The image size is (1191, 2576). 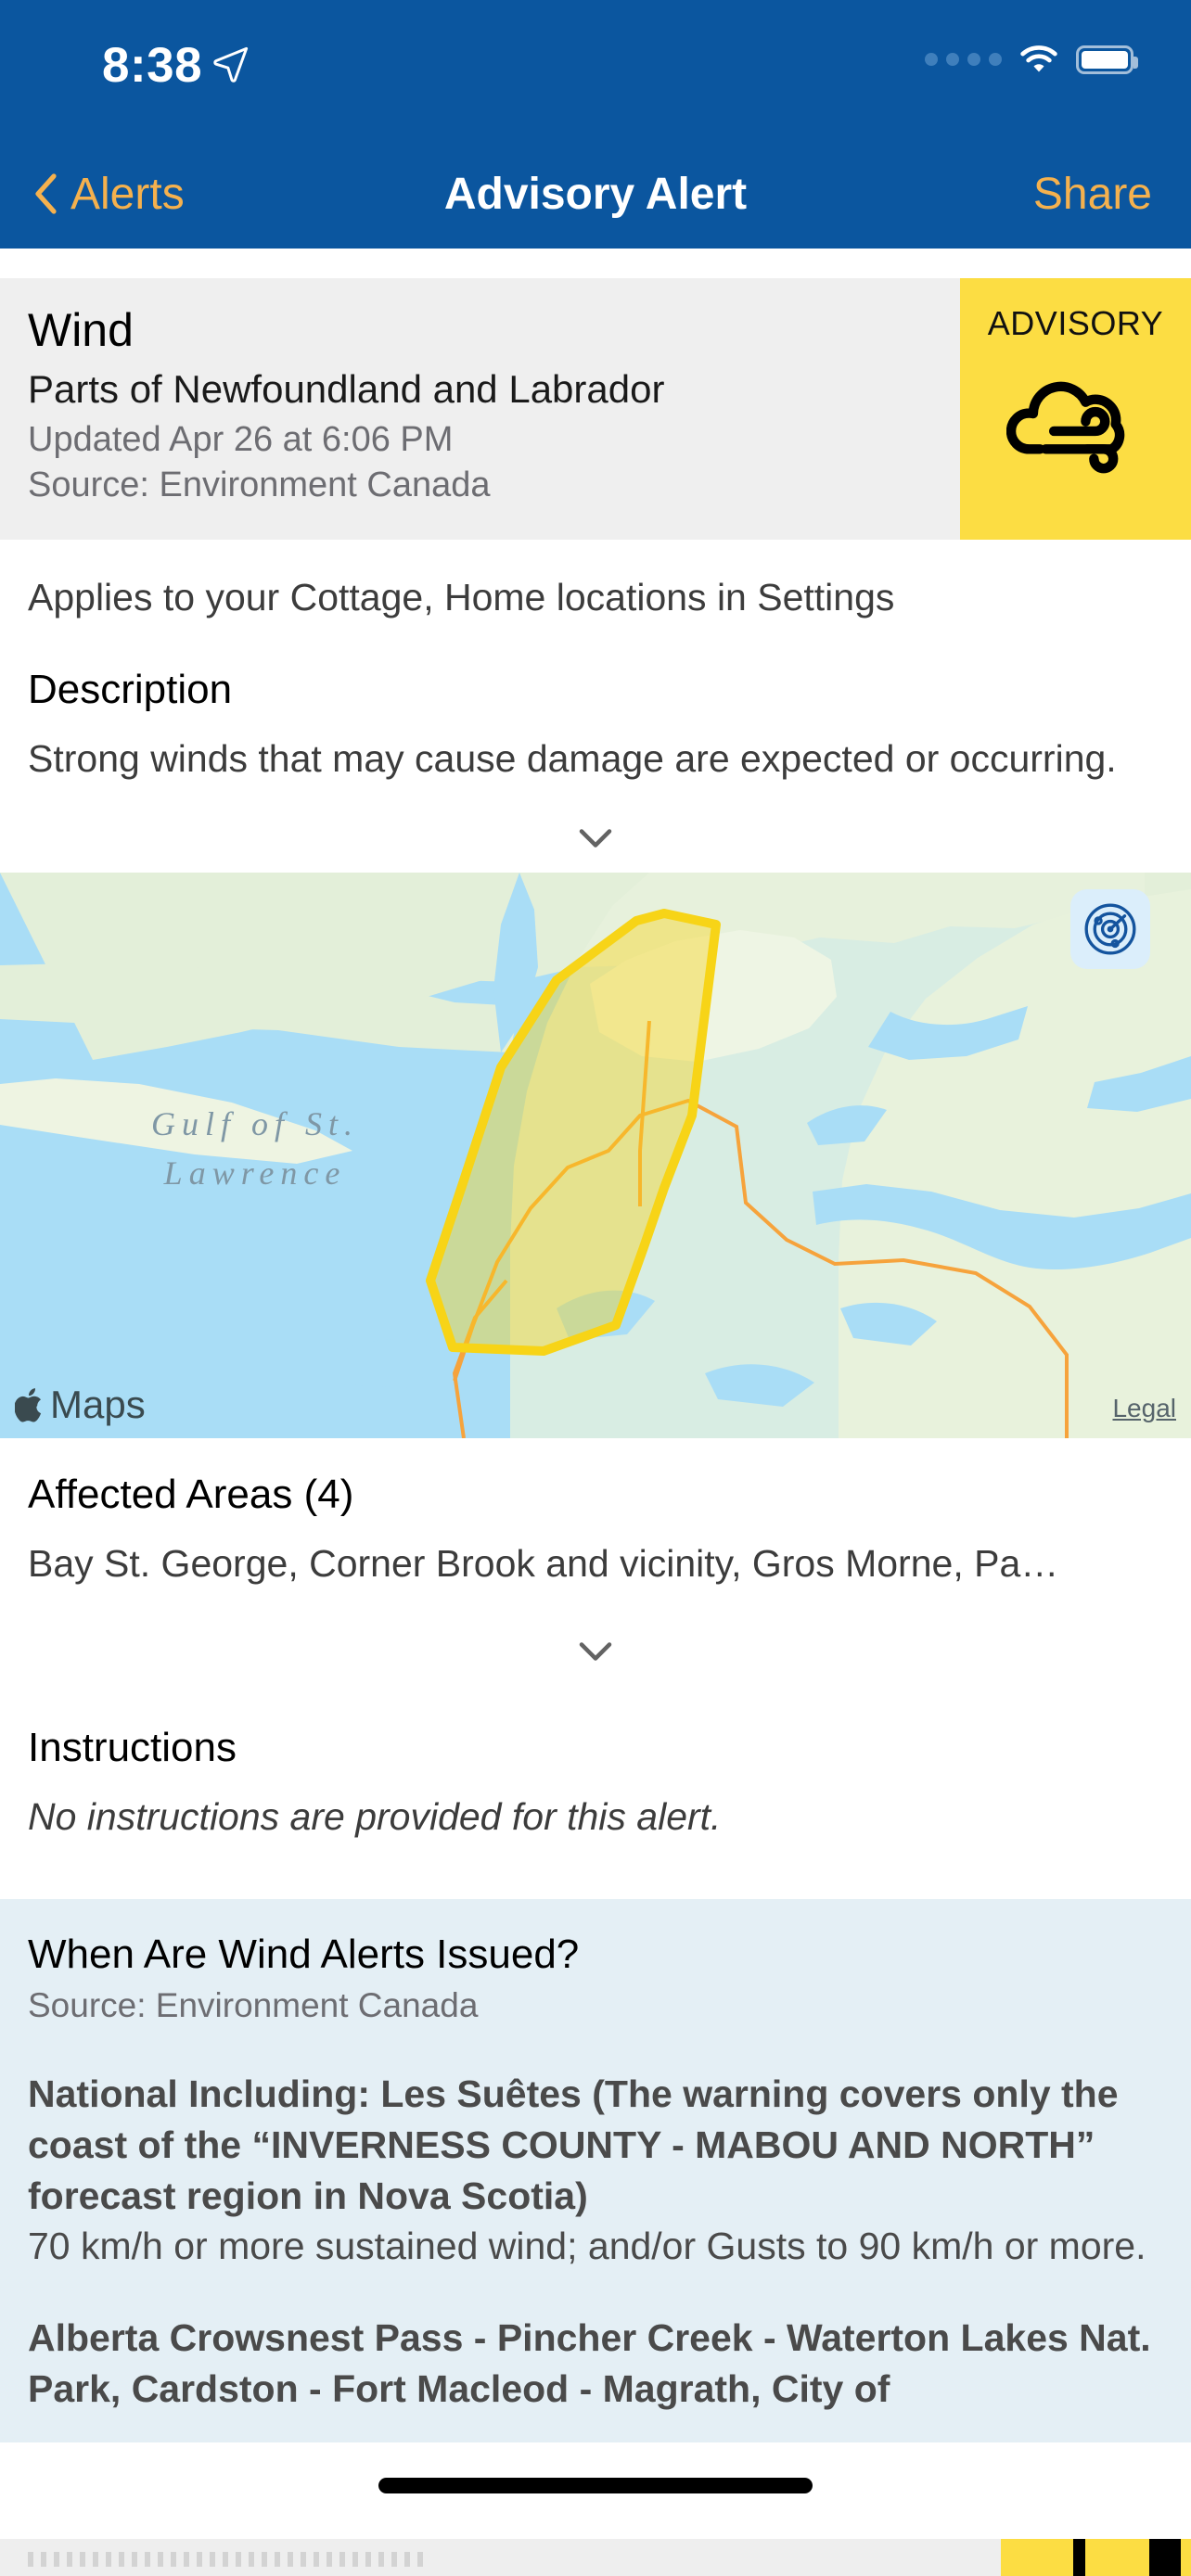 I want to click on apple-logo-icon, so click(x=29, y=1405).